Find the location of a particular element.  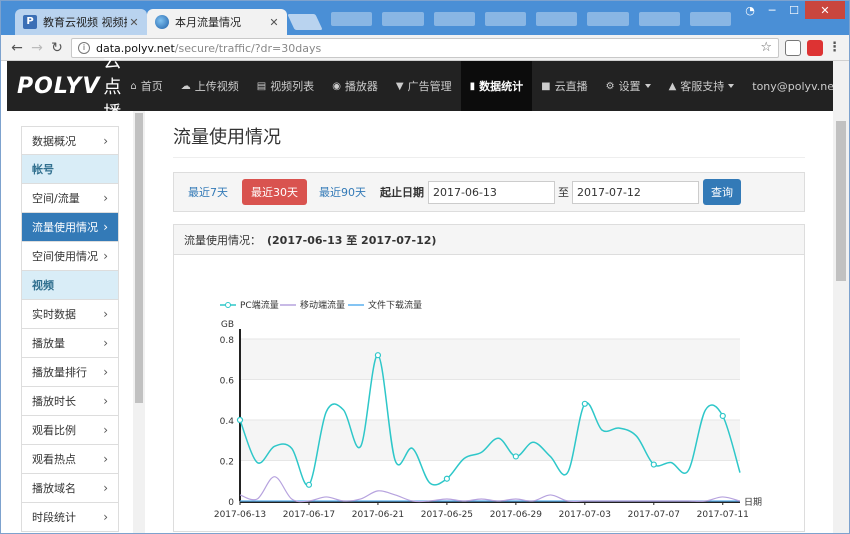

bell-icon: ▲ is located at coordinates (672, 86).